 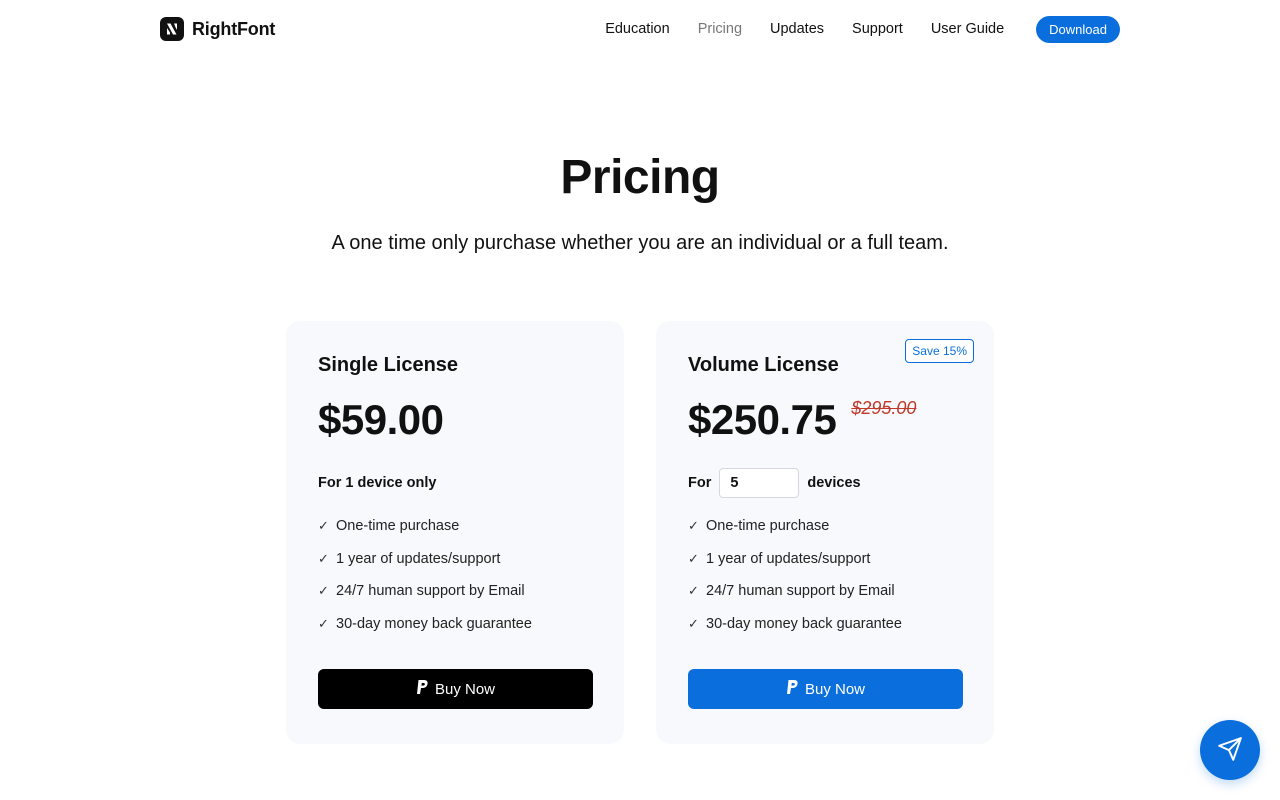 What do you see at coordinates (388, 365) in the screenshot?
I see `plan-title: Single License` at bounding box center [388, 365].